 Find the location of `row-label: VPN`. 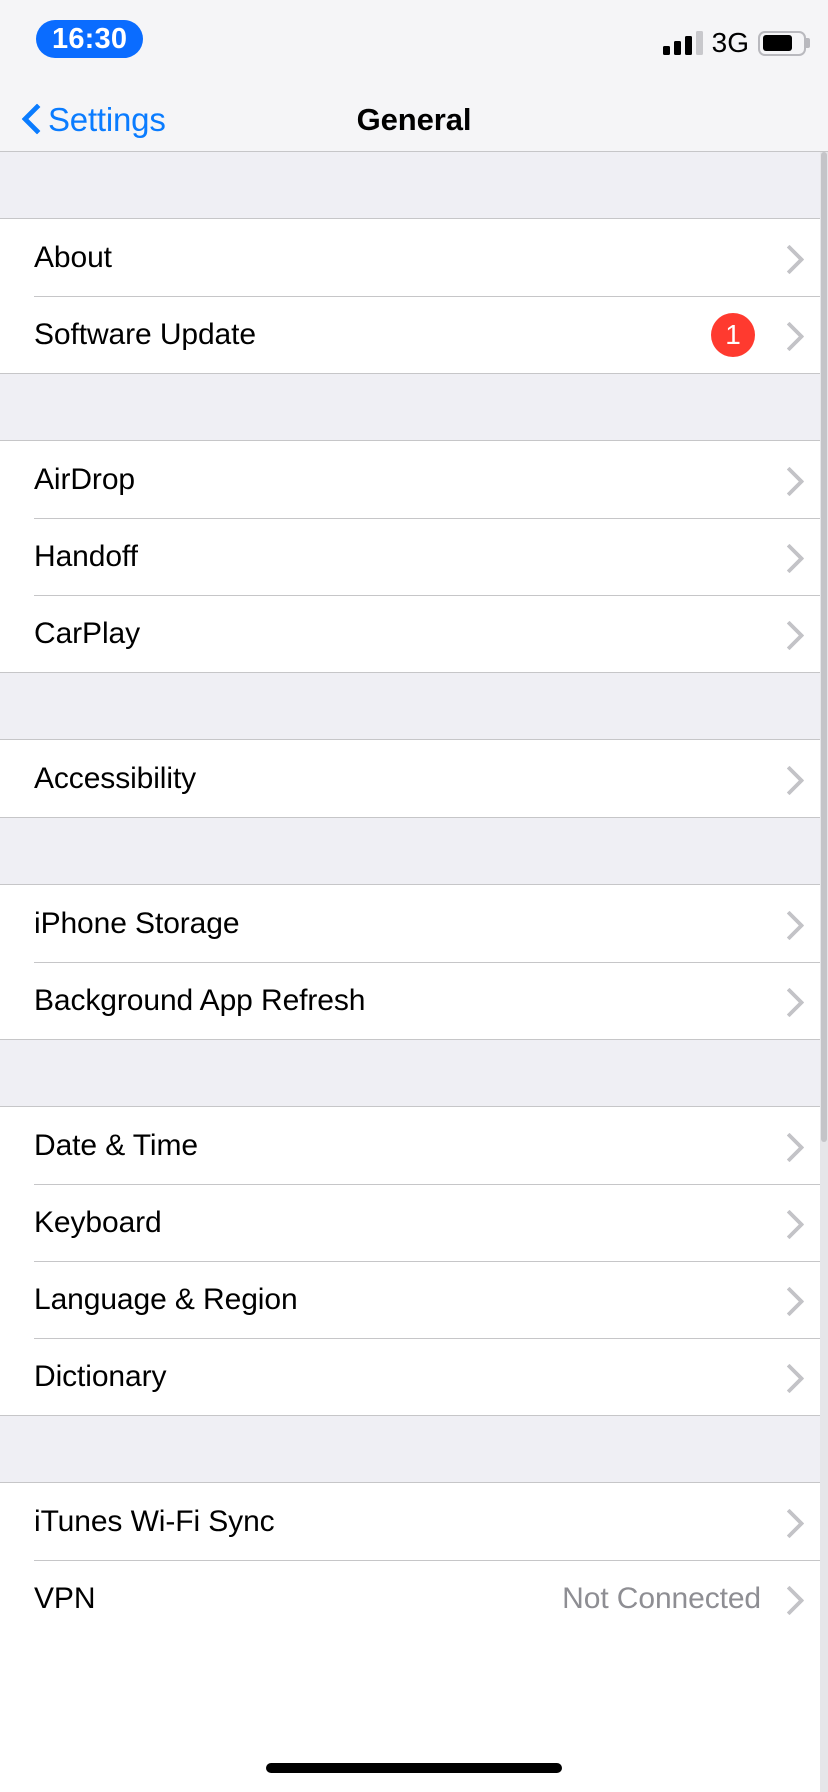

row-label: VPN is located at coordinates (65, 1598).